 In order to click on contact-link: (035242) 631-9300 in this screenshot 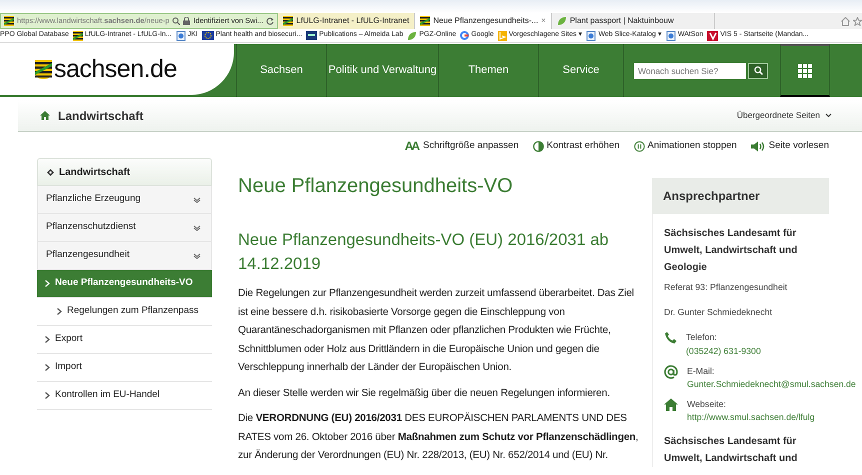, I will do `click(723, 351)`.